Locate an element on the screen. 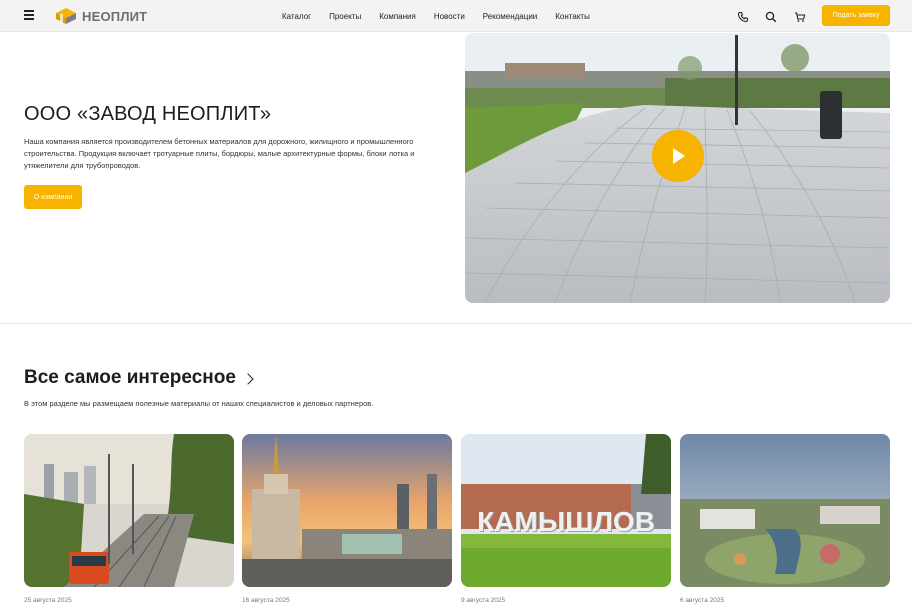  aerial-park-image is located at coordinates (785, 510).